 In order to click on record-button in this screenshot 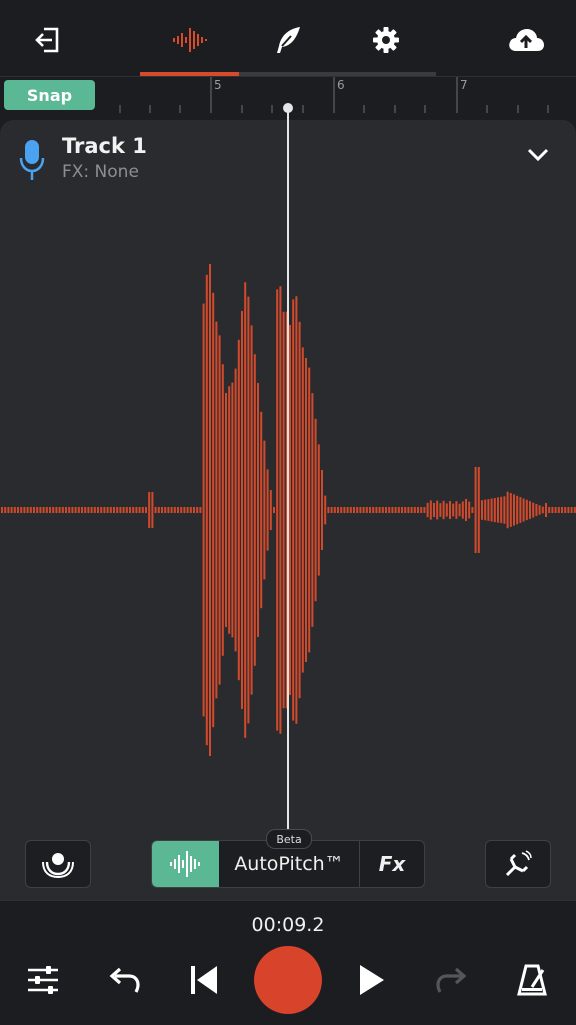, I will do `click(288, 980)`.